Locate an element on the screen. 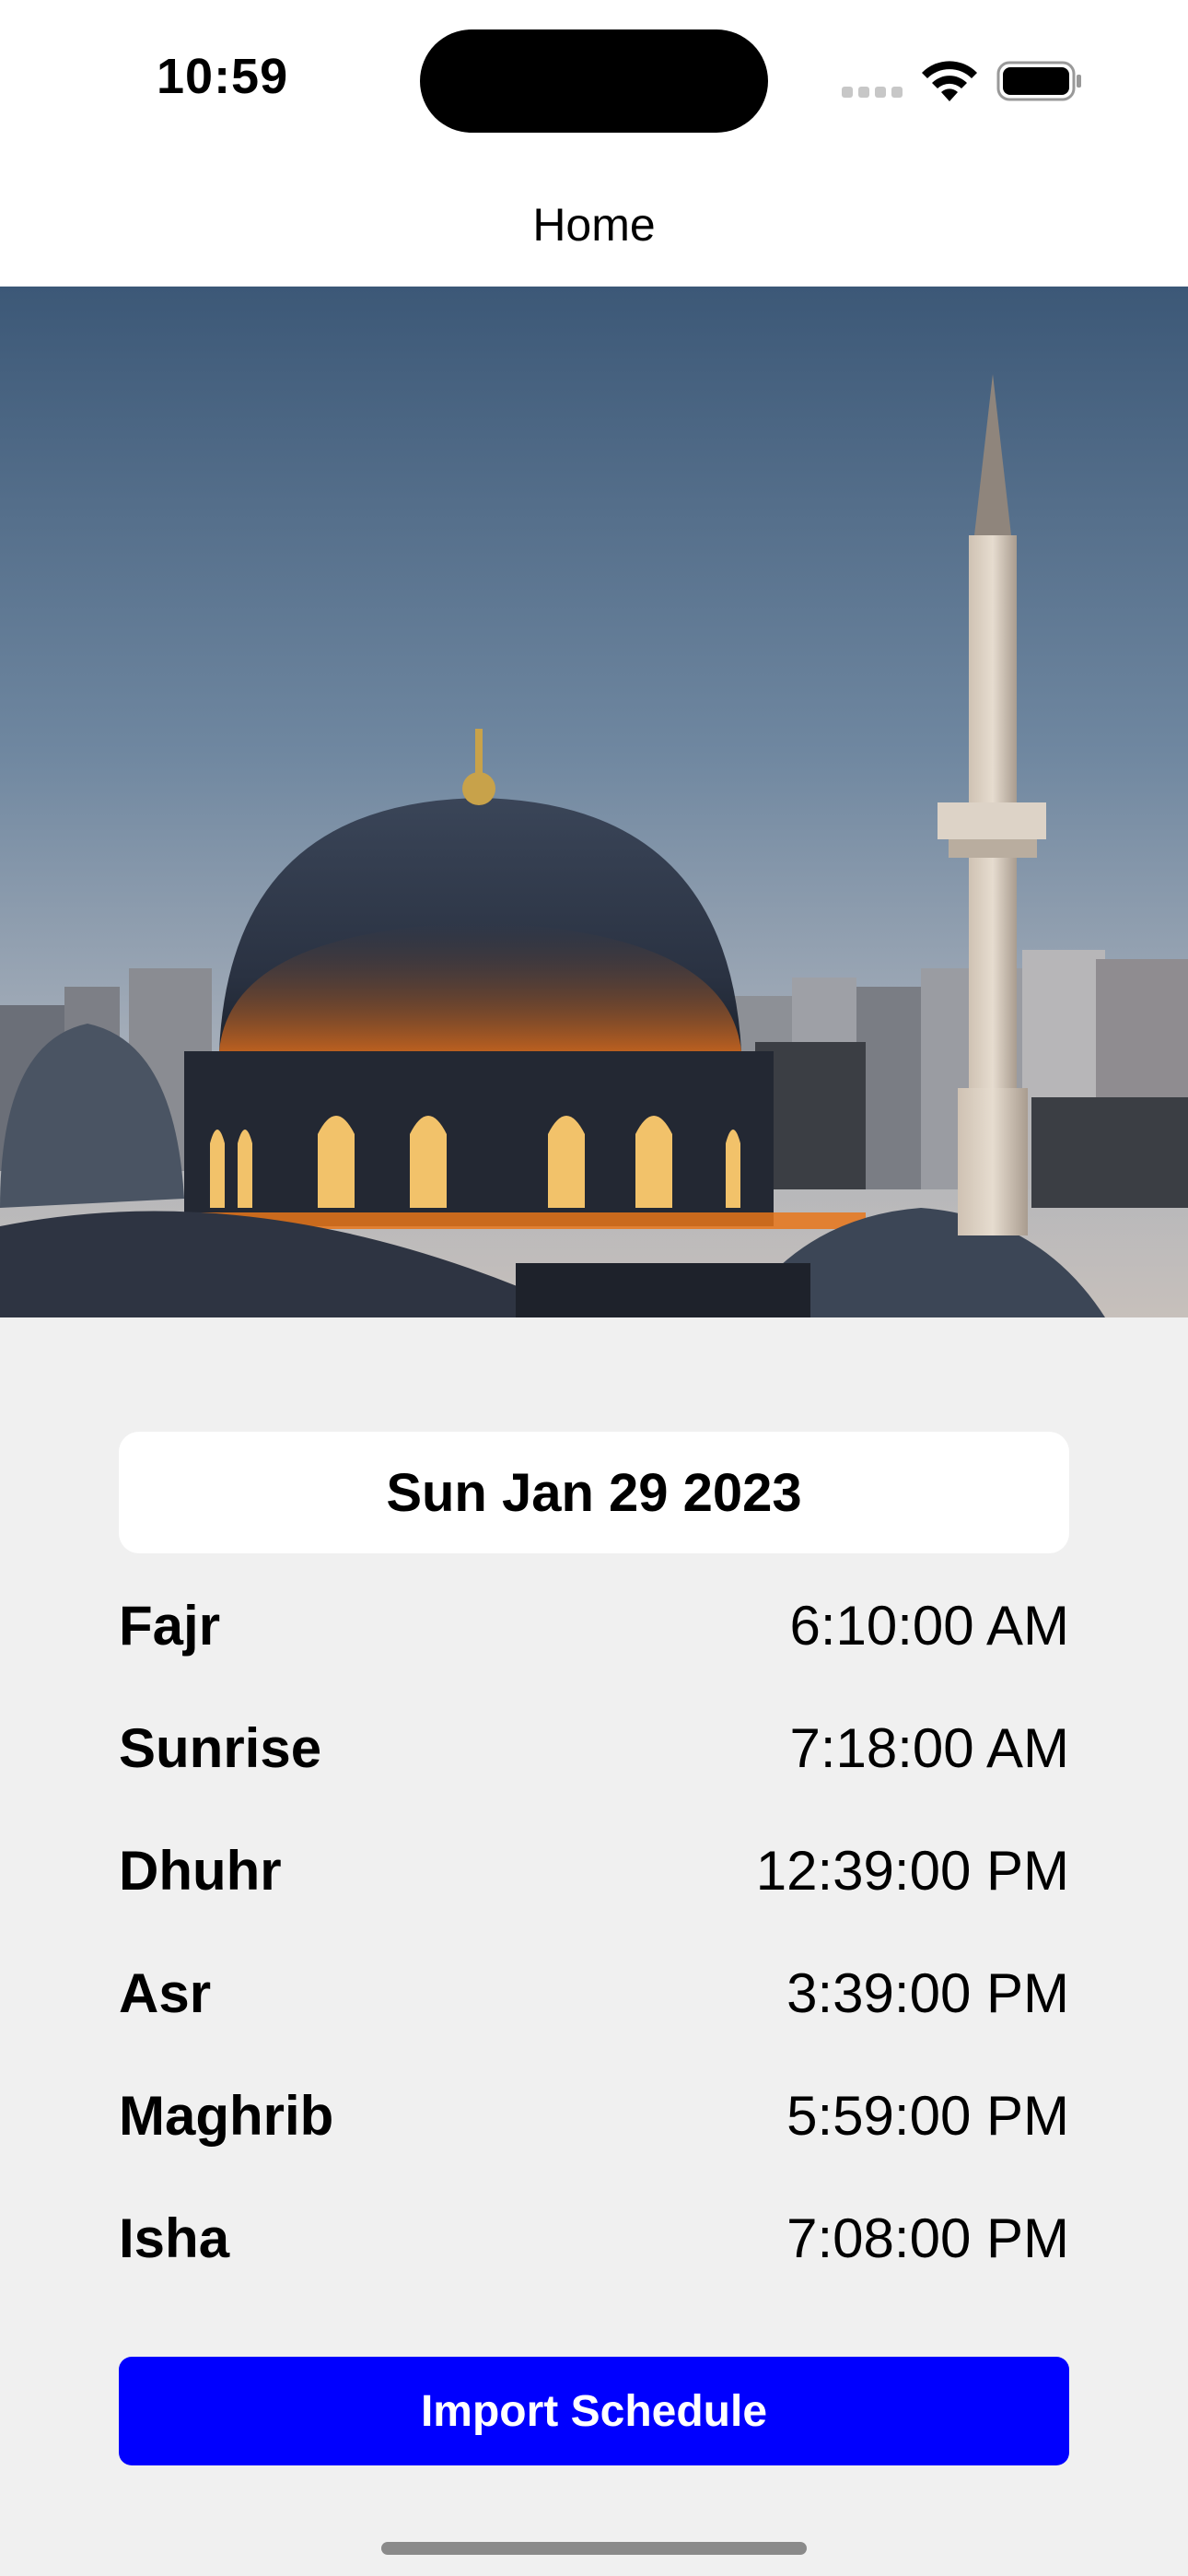 This screenshot has height=2576, width=1188. prayer-name: Sunrise is located at coordinates (220, 1748).